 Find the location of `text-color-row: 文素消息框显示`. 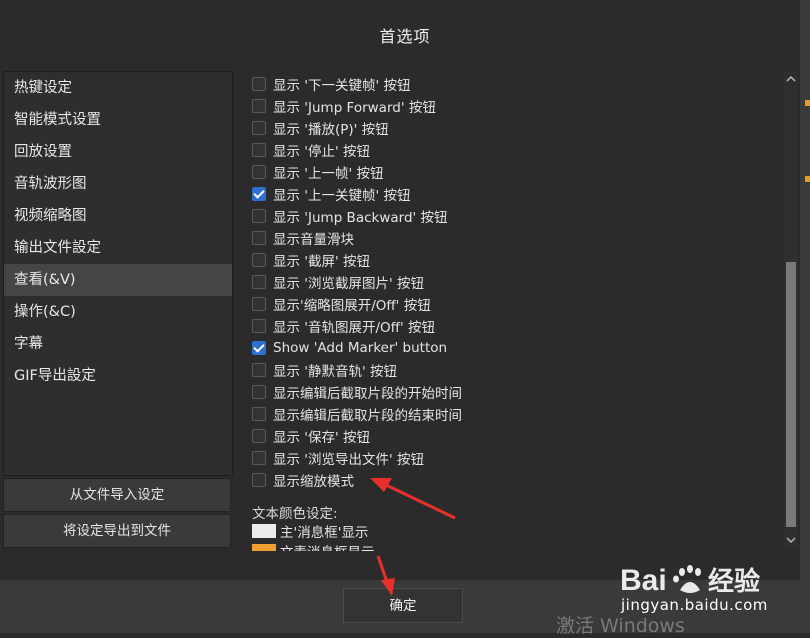

text-color-row: 文素消息框显示 is located at coordinates (313, 546).